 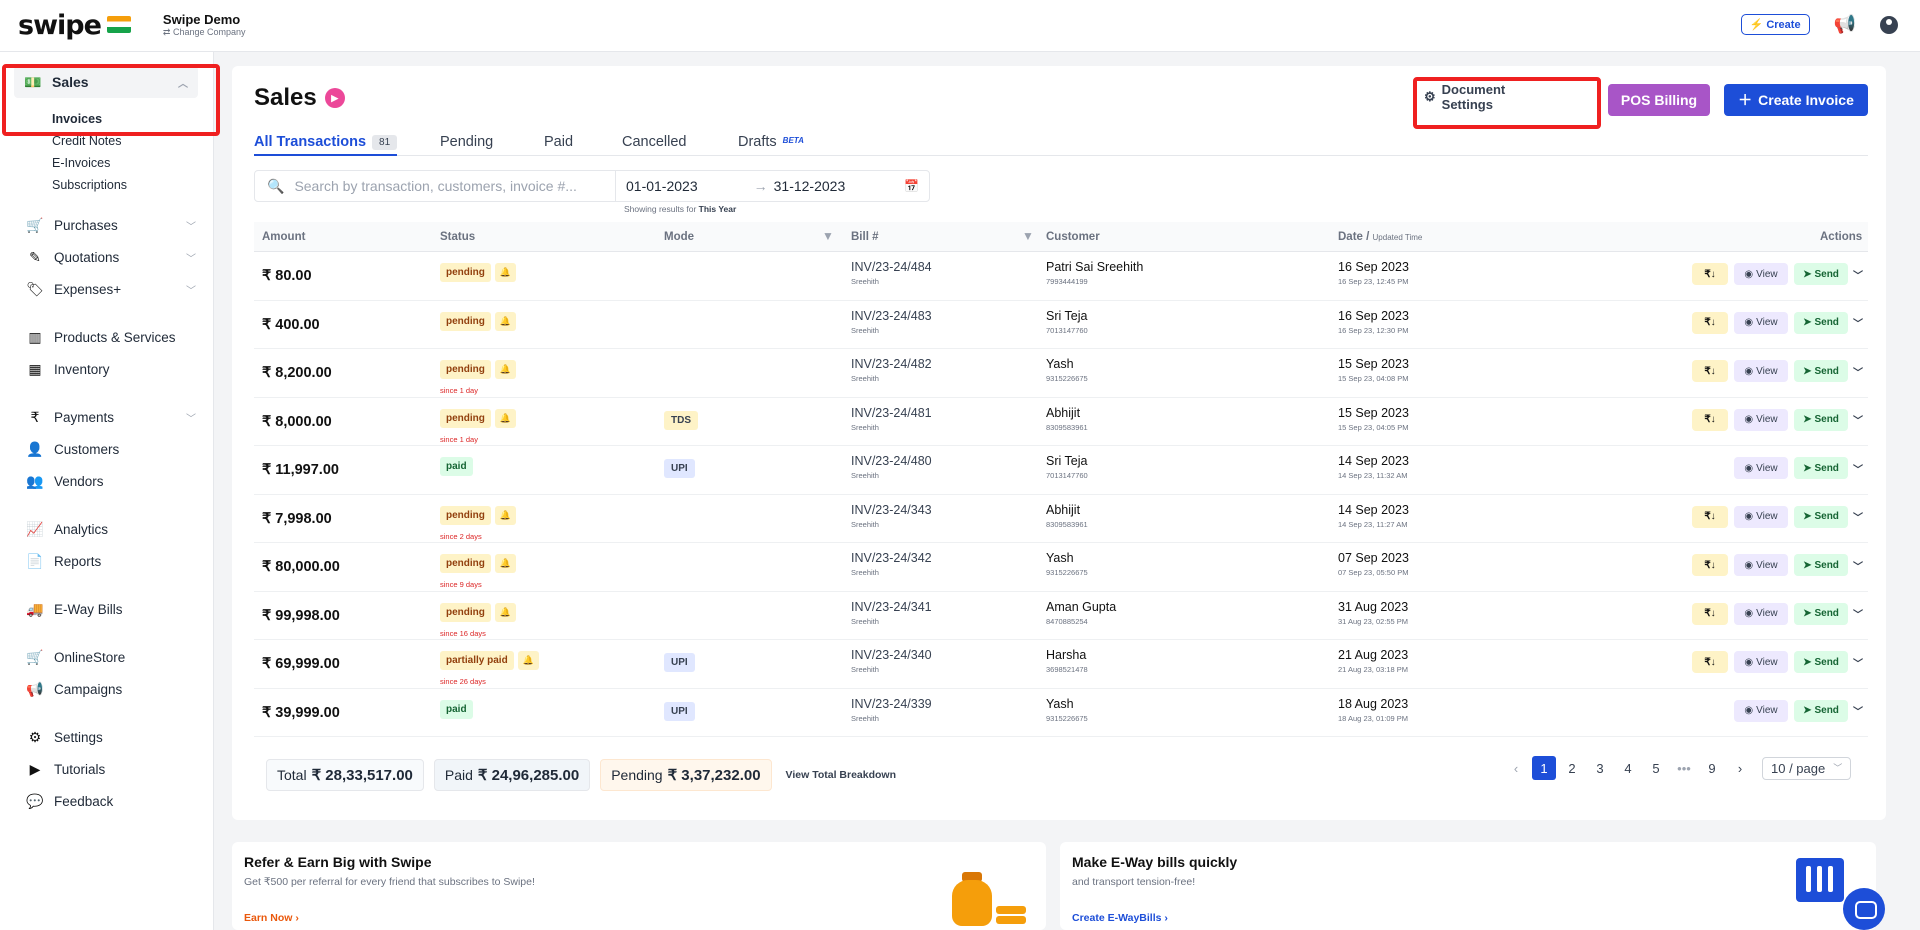 What do you see at coordinates (1712, 768) in the screenshot?
I see `page-last: 9` at bounding box center [1712, 768].